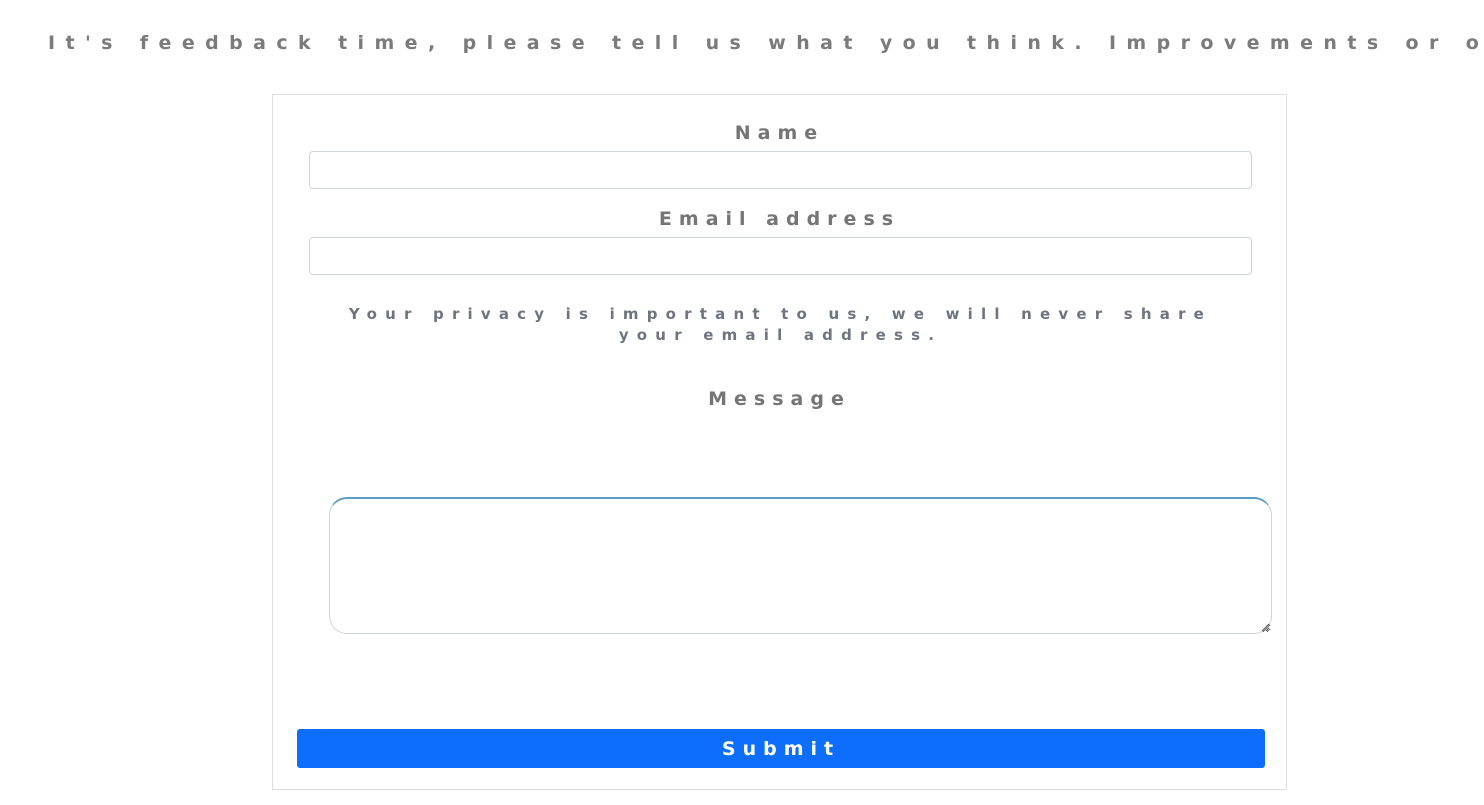 The image size is (1484, 805). Describe the element at coordinates (780, 170) in the screenshot. I see `name-input` at that location.